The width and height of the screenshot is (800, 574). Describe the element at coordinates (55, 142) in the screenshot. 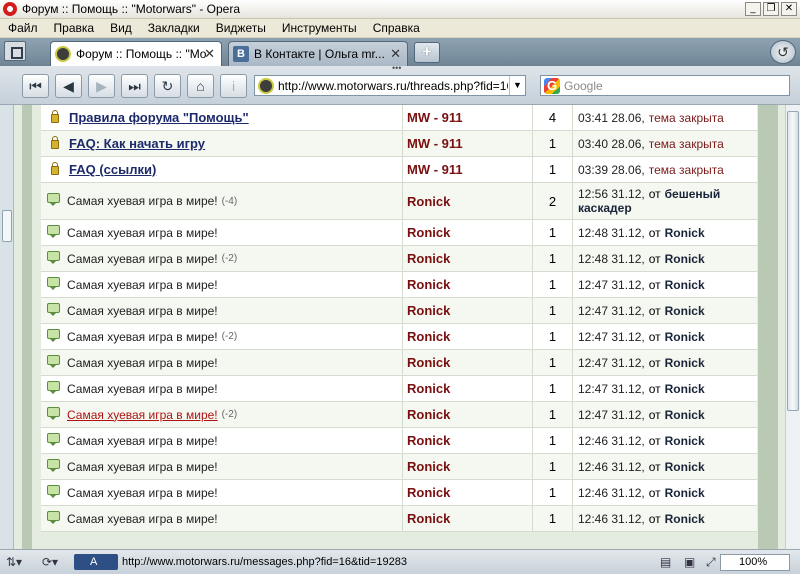

I see `lock-icon: lock-icon` at that location.